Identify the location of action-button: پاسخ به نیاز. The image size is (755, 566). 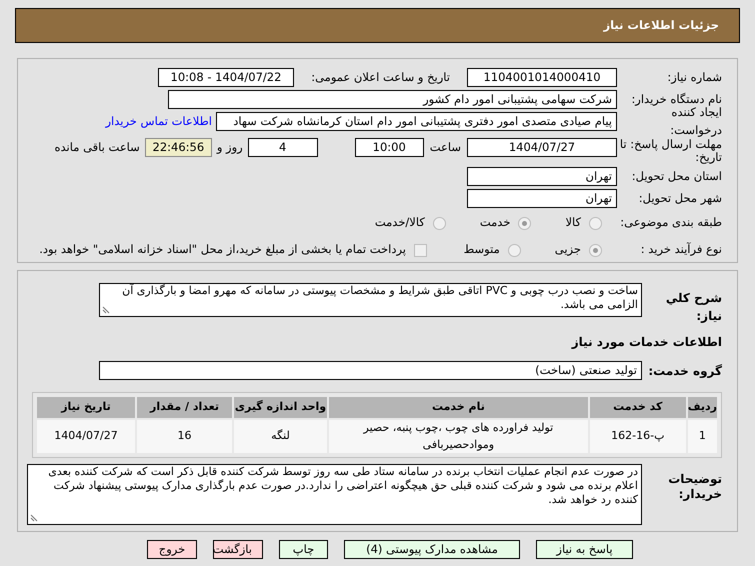
(584, 549).